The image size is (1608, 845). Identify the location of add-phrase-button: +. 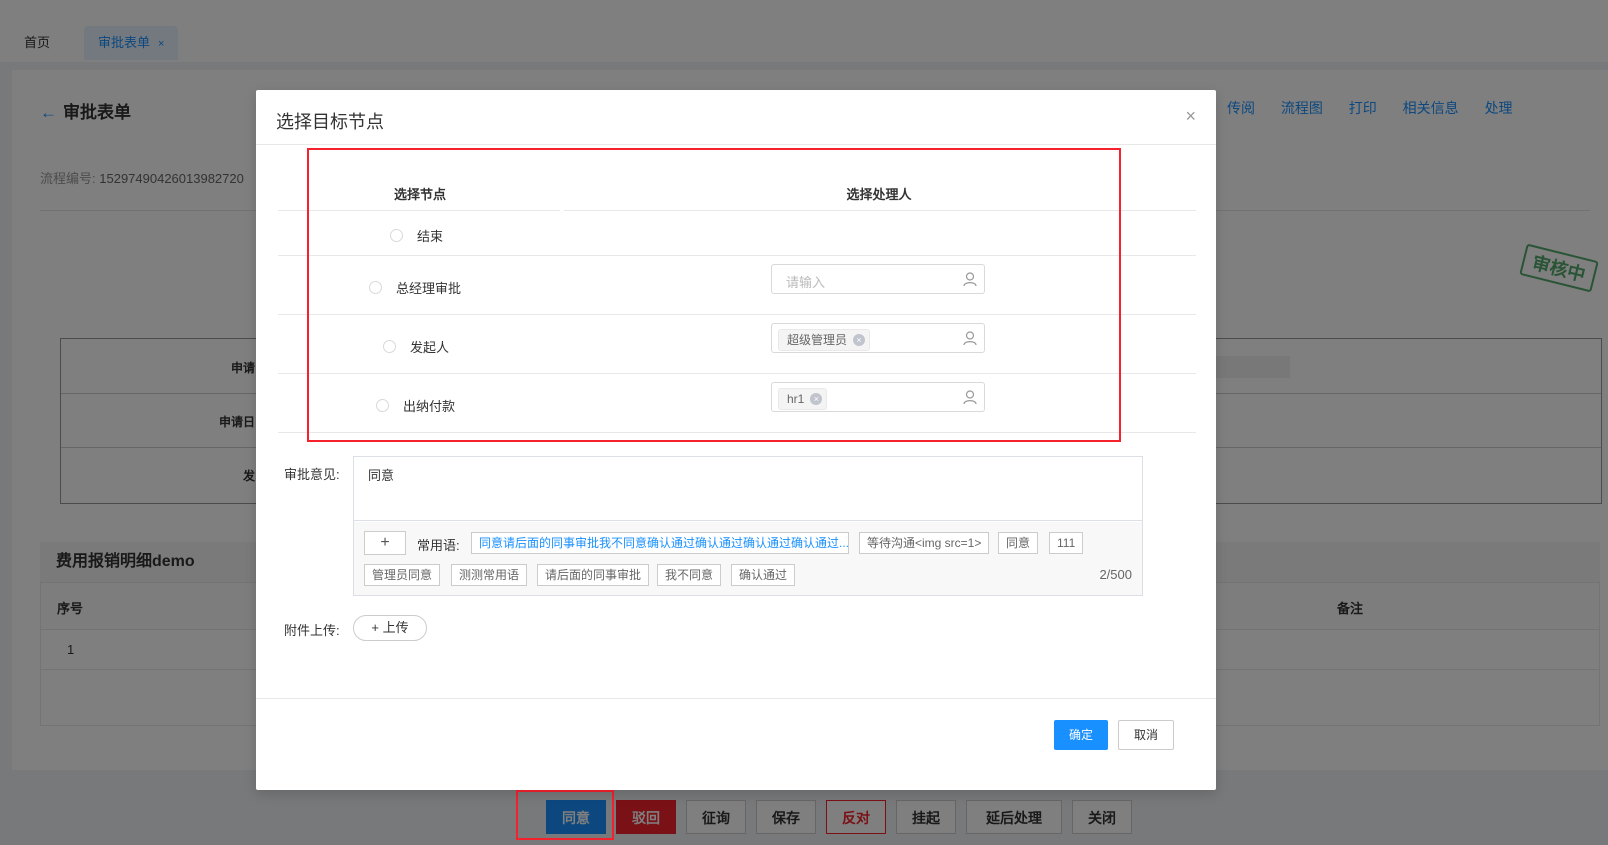
(385, 543).